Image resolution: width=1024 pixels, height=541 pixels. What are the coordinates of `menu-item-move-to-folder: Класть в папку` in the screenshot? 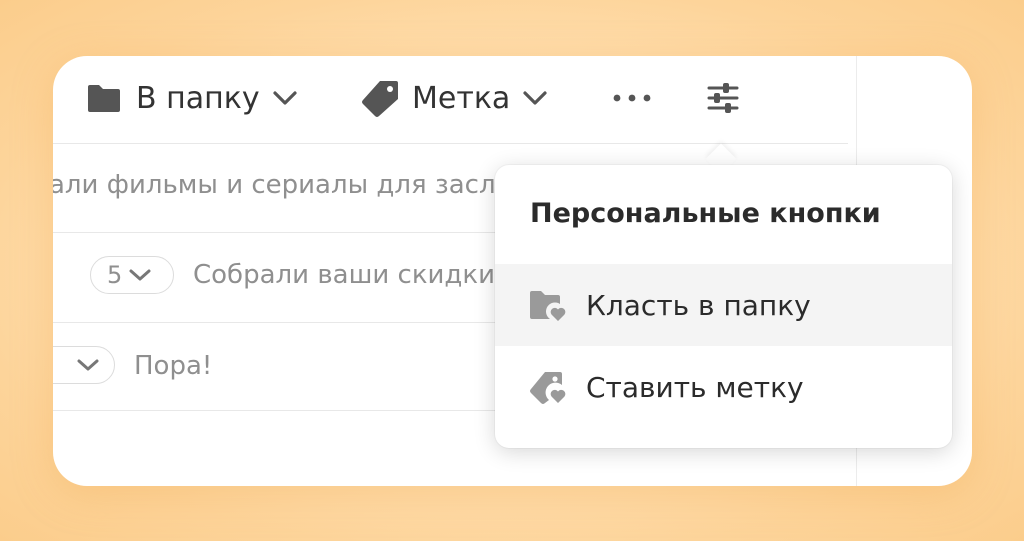 It's located at (723, 305).